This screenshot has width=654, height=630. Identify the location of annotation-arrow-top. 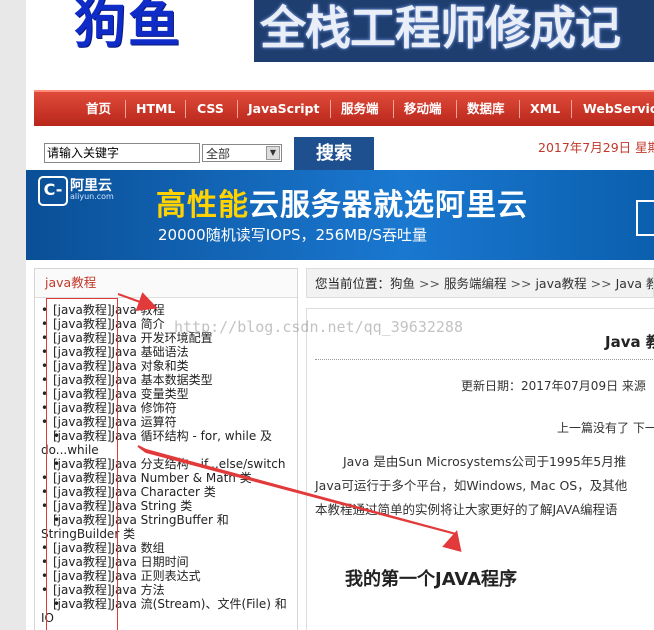
(137, 301).